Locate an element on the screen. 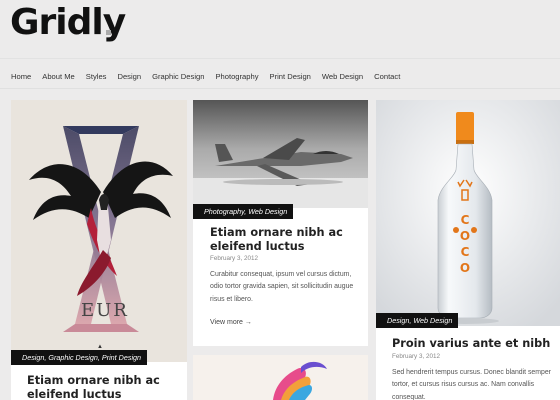  nav-design: Design is located at coordinates (129, 76).